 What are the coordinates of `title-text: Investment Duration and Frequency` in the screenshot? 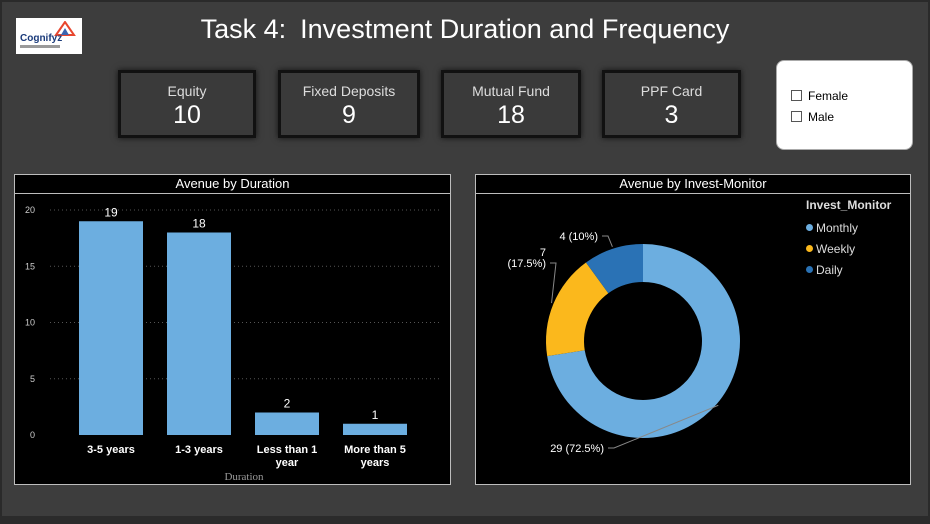 It's located at (515, 29).